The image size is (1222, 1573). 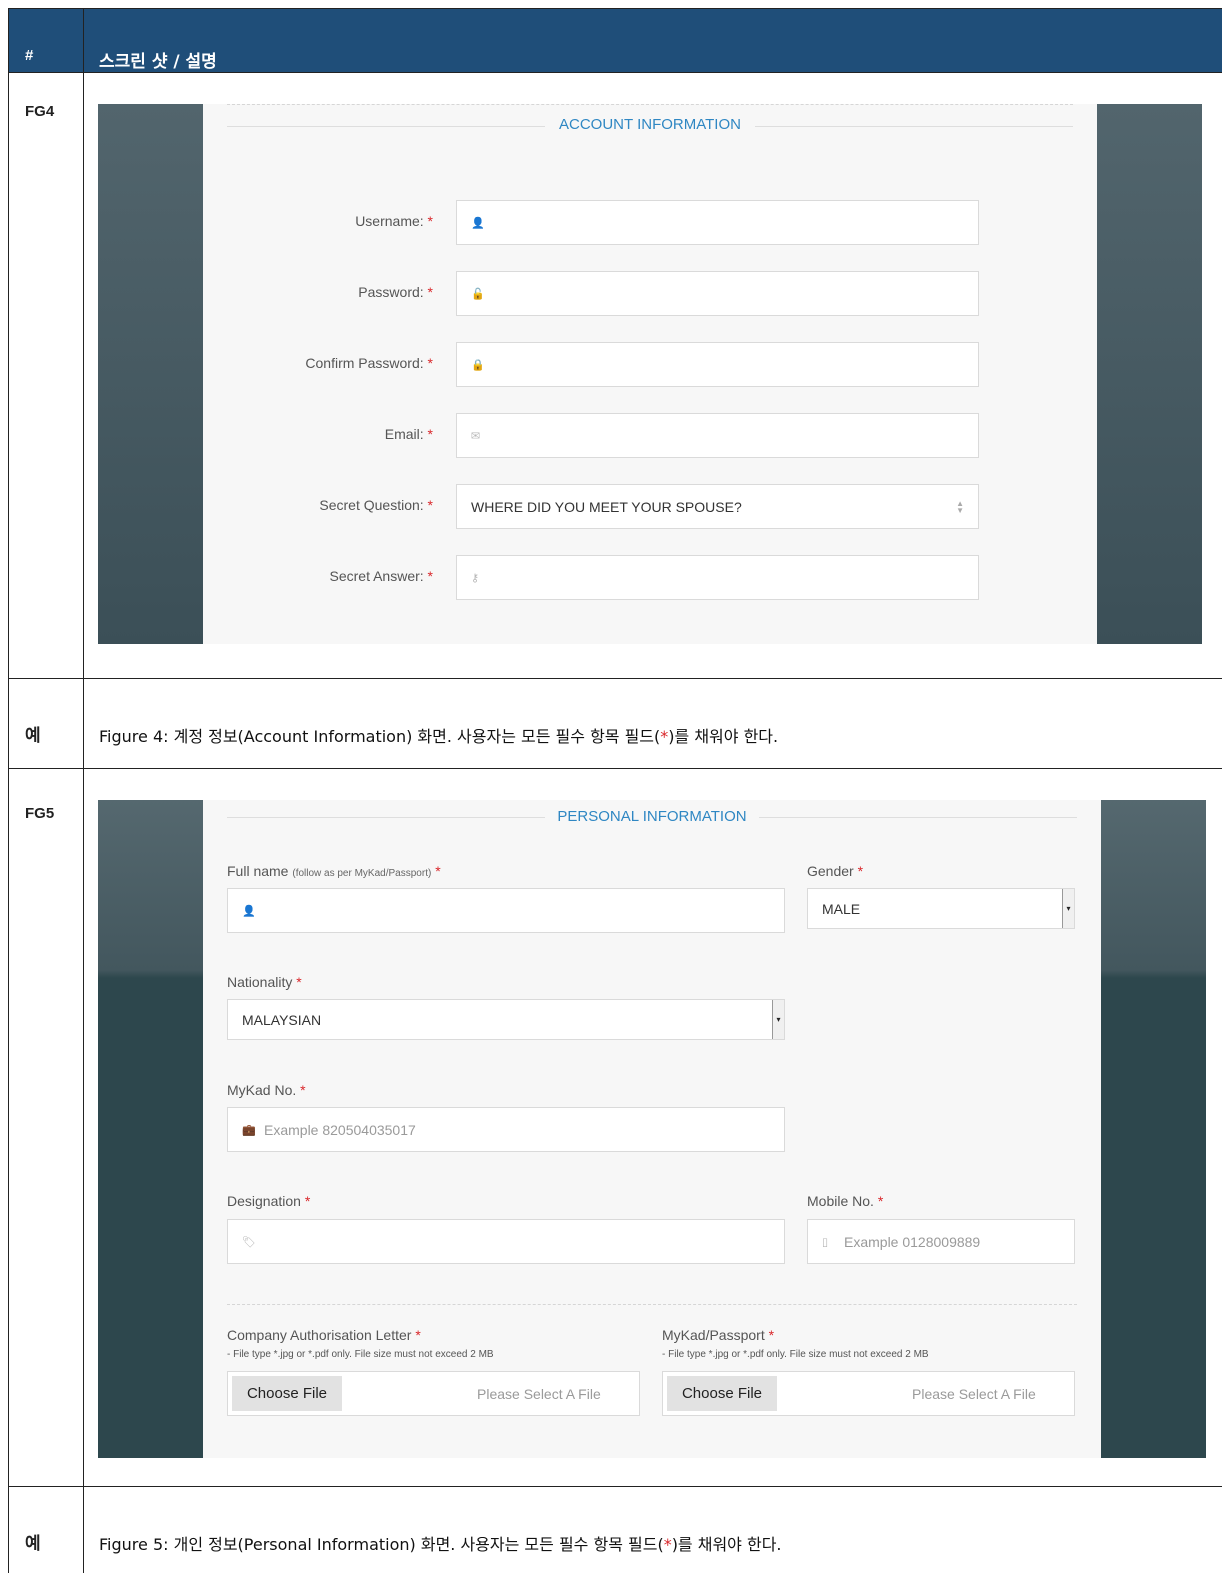 What do you see at coordinates (506, 1241) in the screenshot?
I see `designation-input: 🏷` at bounding box center [506, 1241].